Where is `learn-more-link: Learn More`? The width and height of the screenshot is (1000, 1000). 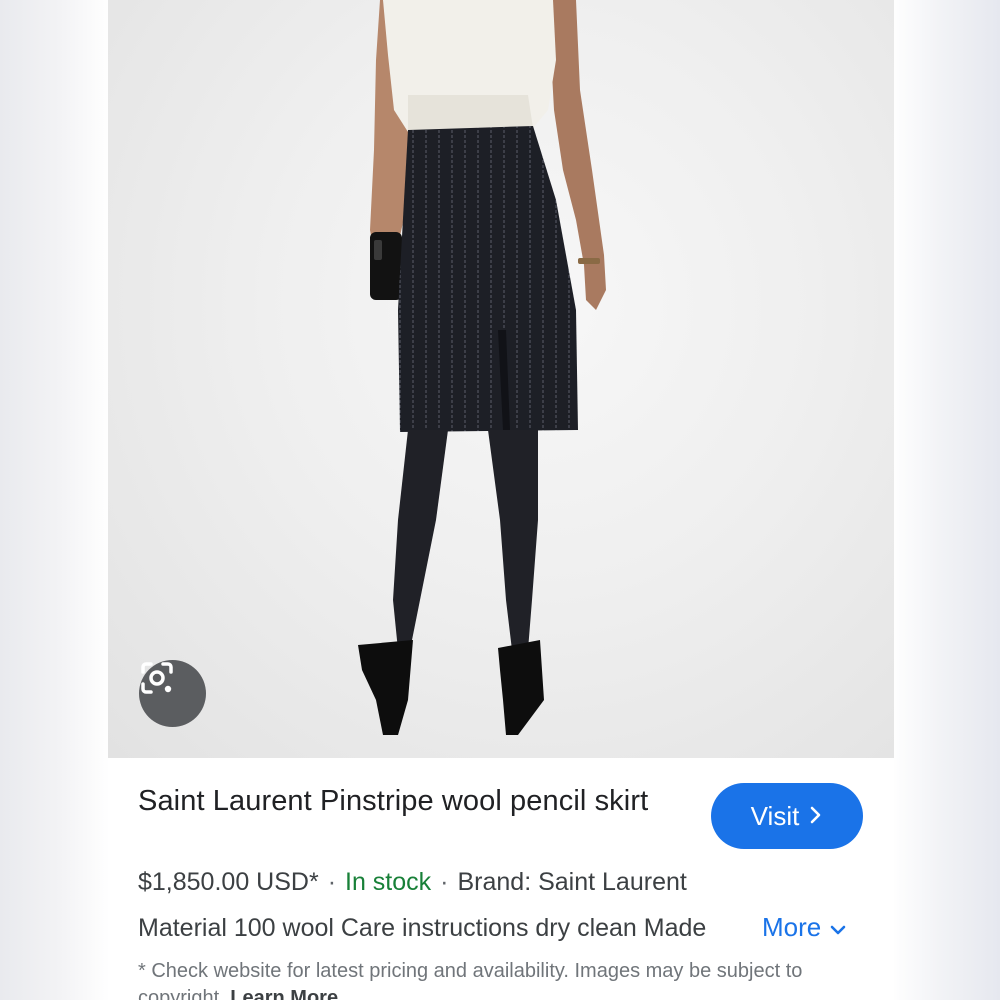
learn-more-link: Learn More is located at coordinates (284, 993).